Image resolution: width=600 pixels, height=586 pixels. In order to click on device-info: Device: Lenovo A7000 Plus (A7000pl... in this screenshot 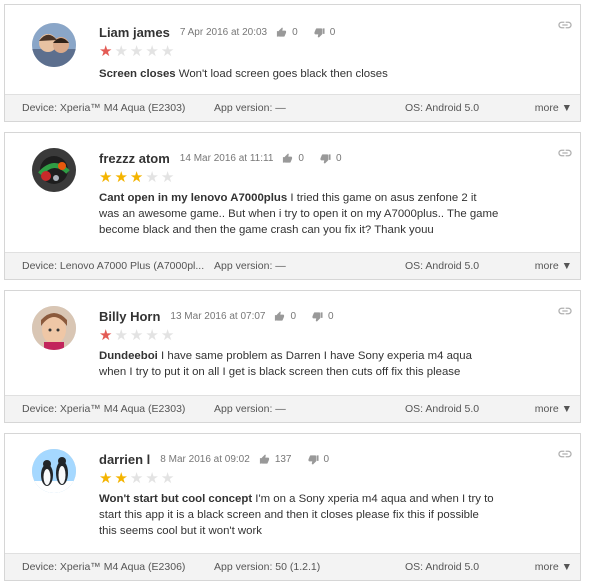, I will do `click(113, 266)`.